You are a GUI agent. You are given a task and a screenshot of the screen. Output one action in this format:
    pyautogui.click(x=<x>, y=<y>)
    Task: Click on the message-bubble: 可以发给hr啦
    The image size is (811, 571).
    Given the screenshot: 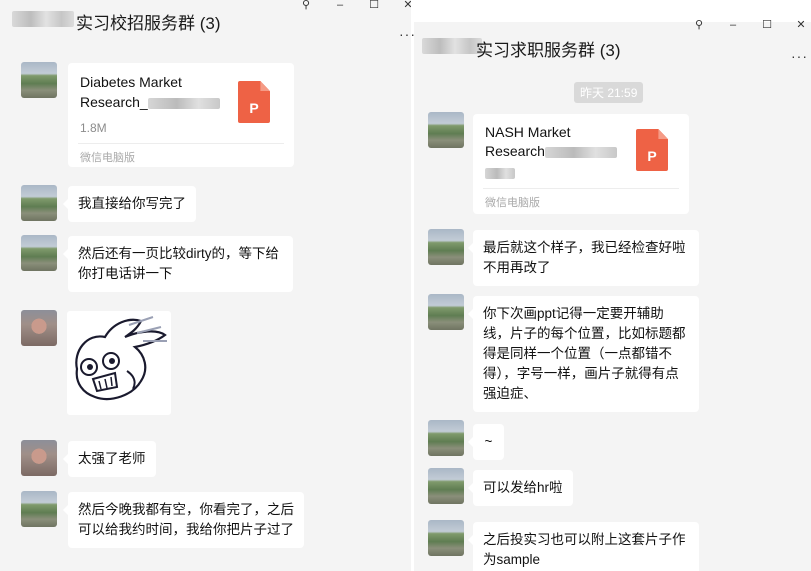 What is the action you would take?
    pyautogui.click(x=520, y=488)
    